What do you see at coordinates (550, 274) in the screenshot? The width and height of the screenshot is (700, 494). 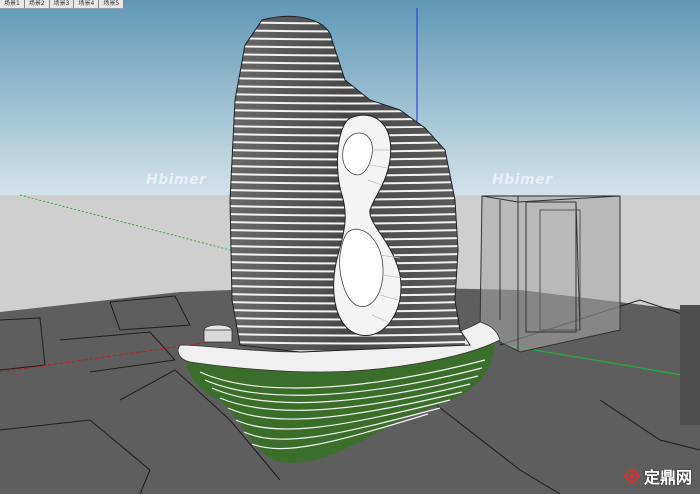 I see `glass-block-building` at bounding box center [550, 274].